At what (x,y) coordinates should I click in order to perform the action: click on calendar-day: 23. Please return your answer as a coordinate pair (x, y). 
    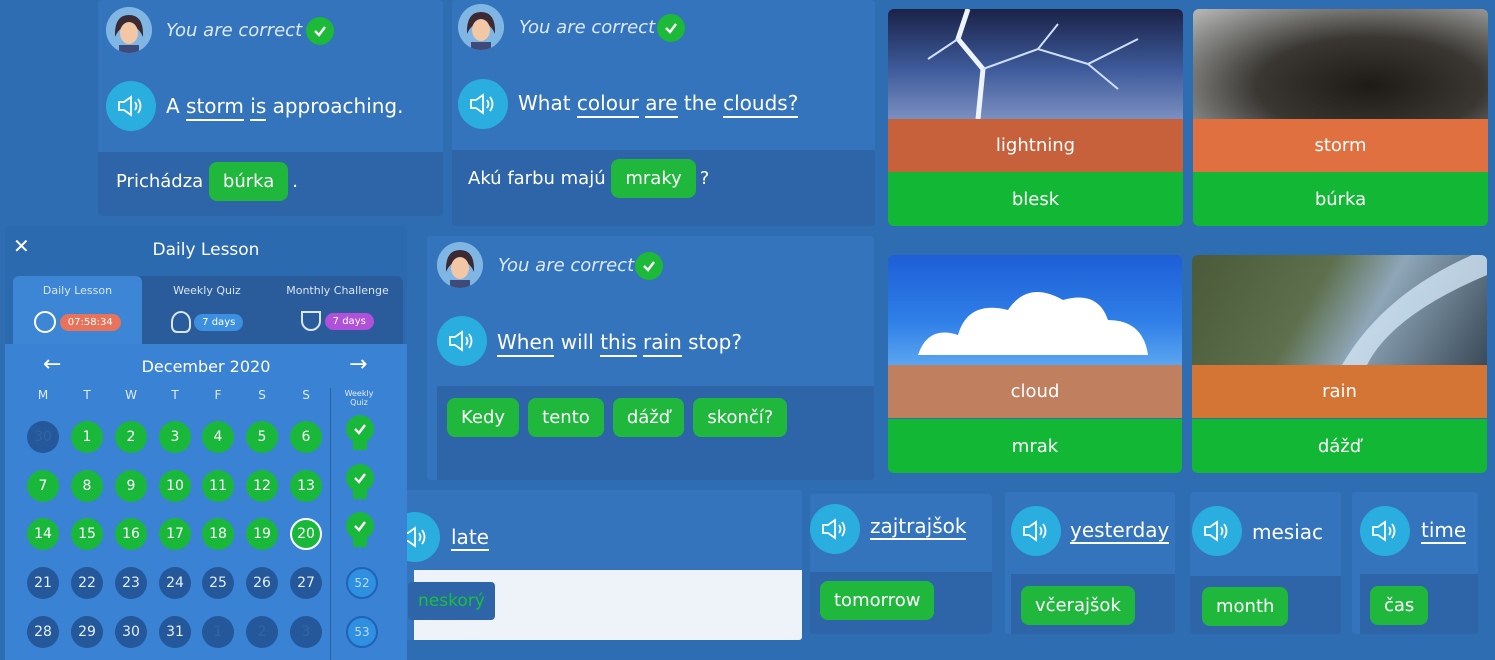
    Looking at the image, I should click on (131, 583).